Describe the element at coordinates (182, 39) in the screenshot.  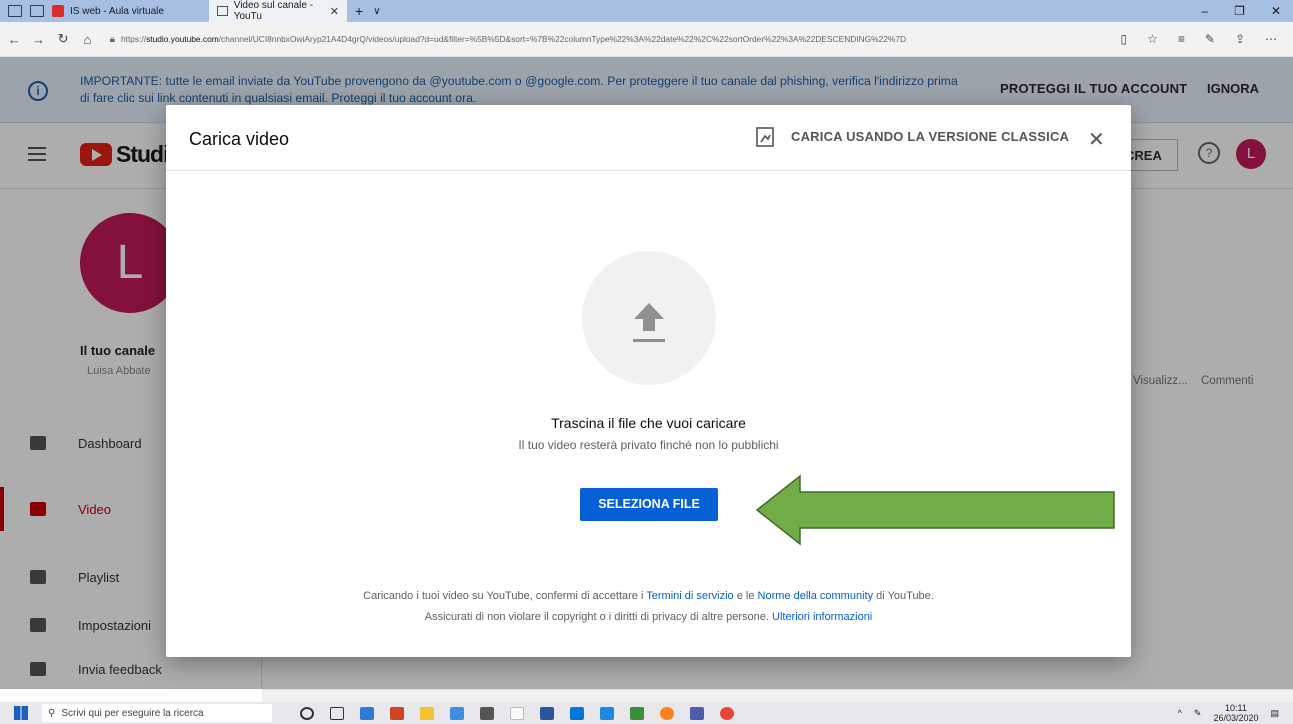
I see `url-domain: studio.youtube.com` at that location.